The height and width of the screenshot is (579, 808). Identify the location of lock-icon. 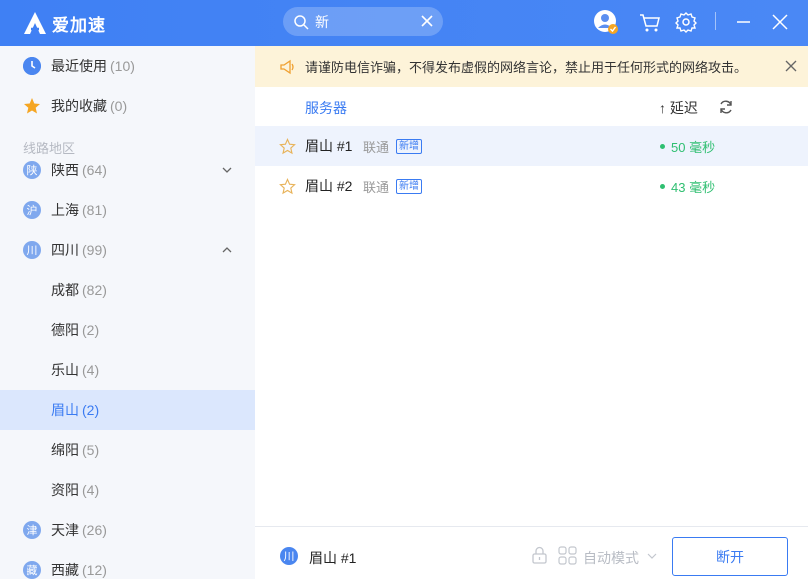
(539, 555).